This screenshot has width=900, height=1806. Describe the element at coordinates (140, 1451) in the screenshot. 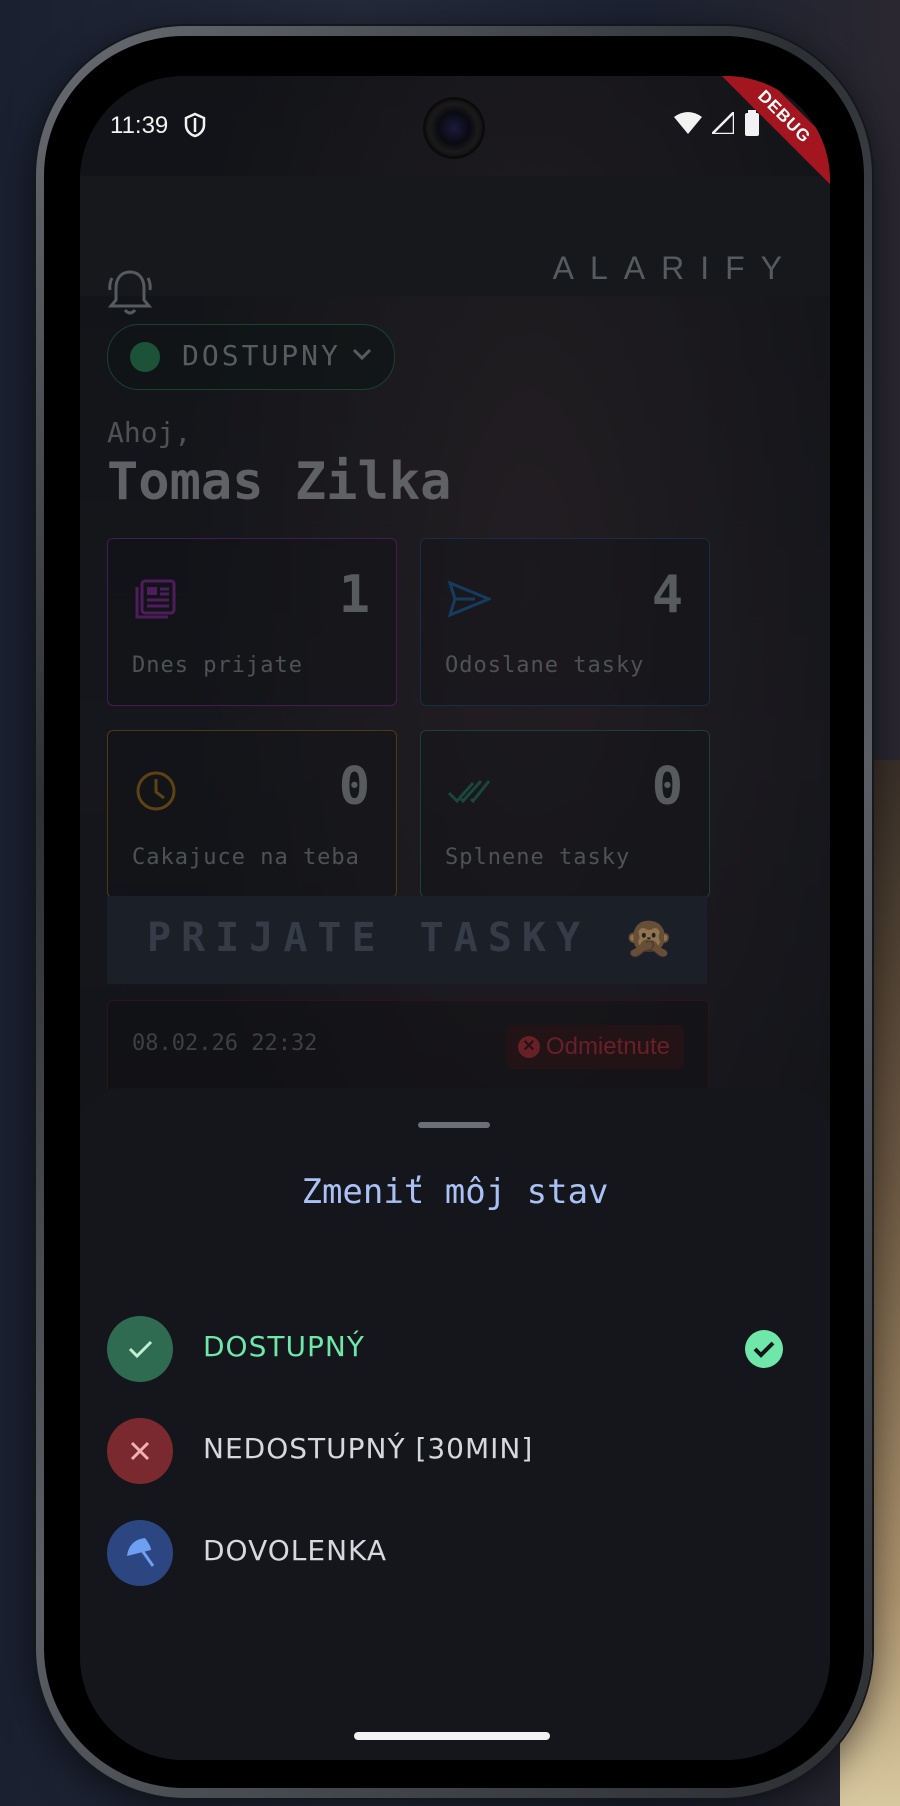

I see `close-icon` at that location.